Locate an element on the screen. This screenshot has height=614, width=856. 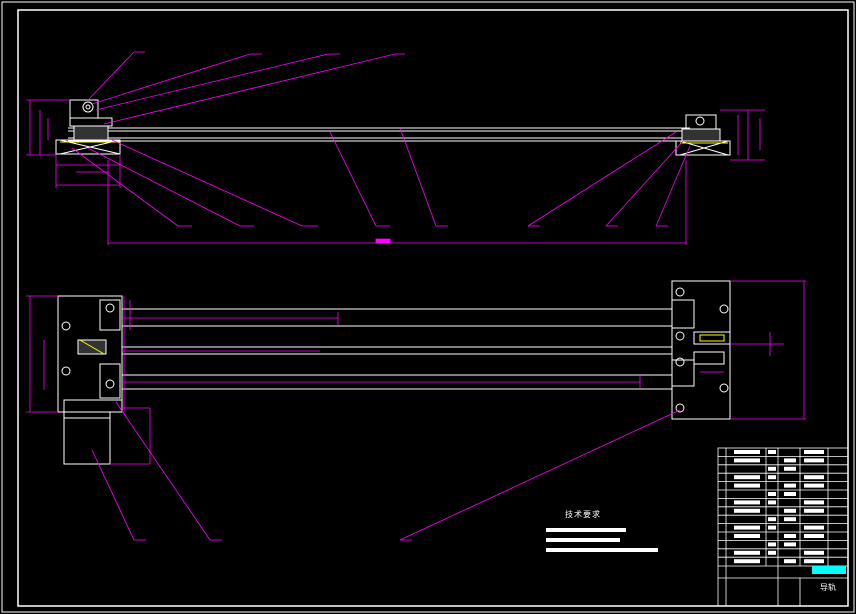
technical-requirements-lines is located at coordinates (602, 540).